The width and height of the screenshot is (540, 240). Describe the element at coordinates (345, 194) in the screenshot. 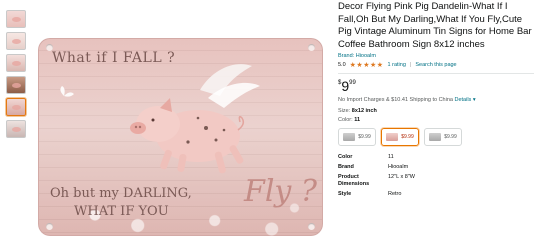

I see `spec-key: Style` at that location.